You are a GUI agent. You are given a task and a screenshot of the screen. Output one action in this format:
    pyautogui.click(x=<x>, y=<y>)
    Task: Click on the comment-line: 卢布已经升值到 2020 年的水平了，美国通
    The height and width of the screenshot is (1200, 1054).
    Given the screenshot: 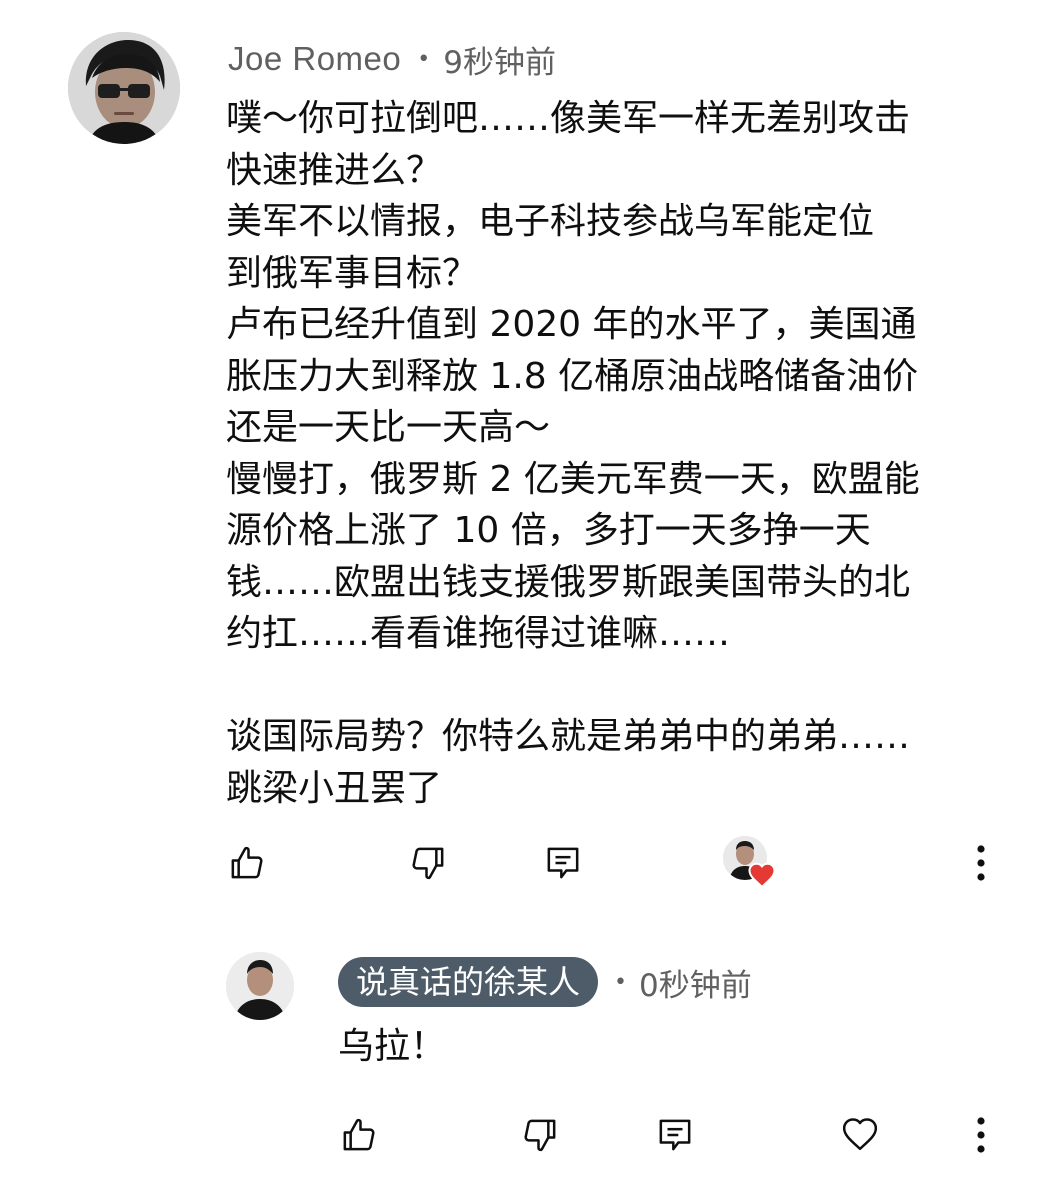 What is the action you would take?
    pyautogui.click(x=571, y=324)
    